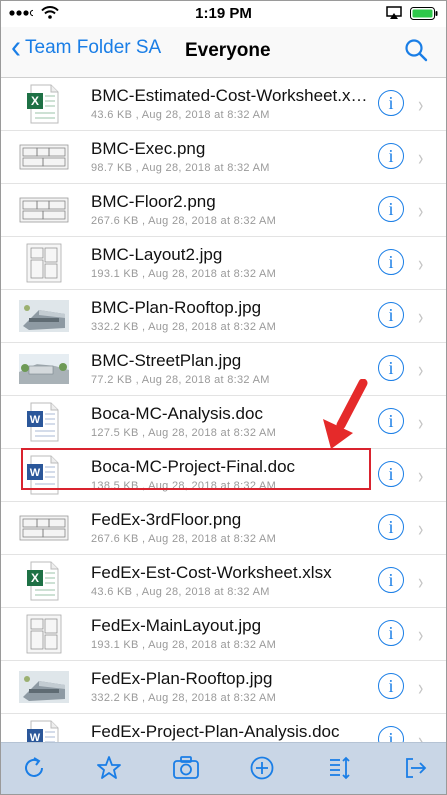 This screenshot has height=795, width=447. I want to click on file-name: BMC-Exec.png, so click(148, 148).